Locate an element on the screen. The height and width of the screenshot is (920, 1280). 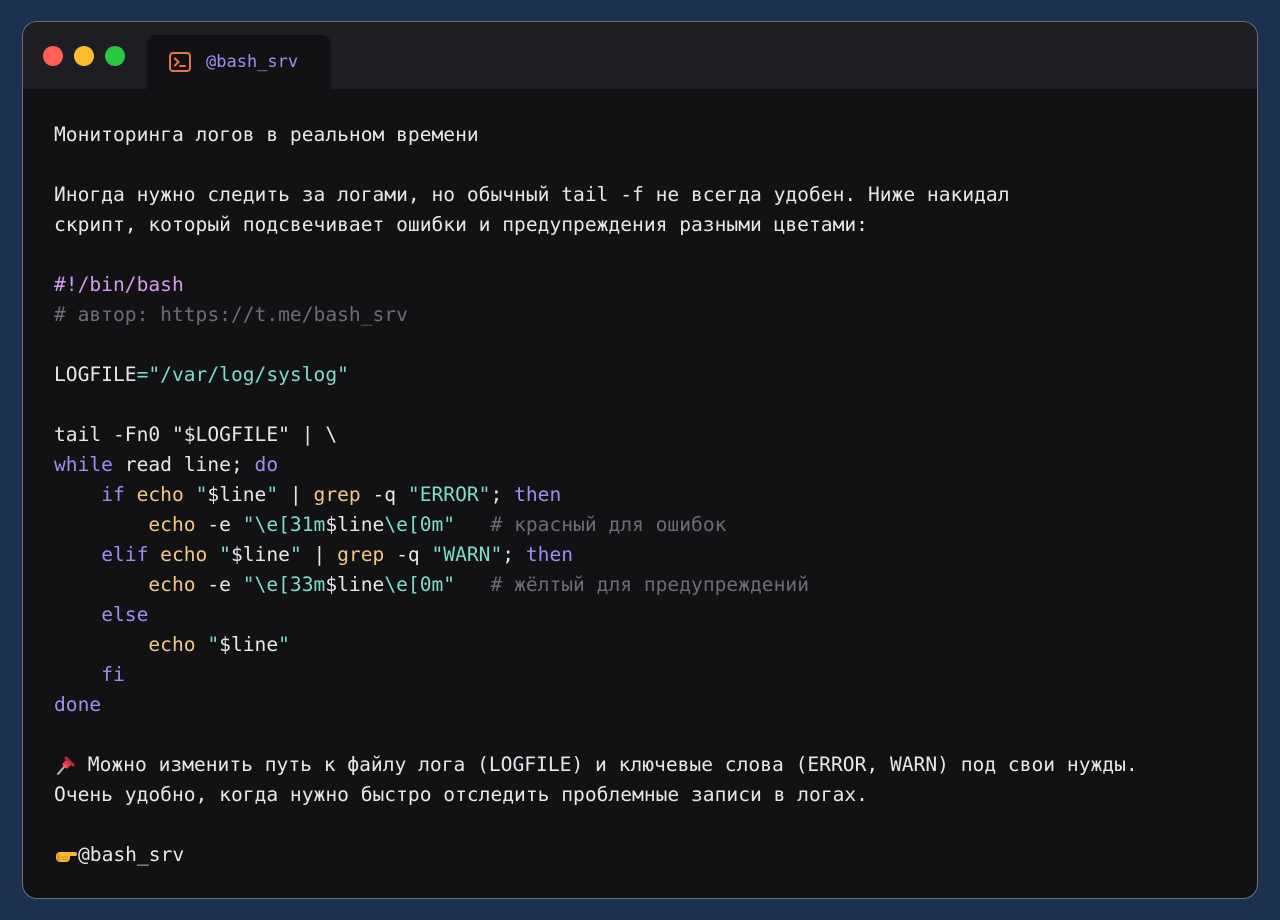
code-comment: # жёлтый для предупреждений is located at coordinates (649, 584).